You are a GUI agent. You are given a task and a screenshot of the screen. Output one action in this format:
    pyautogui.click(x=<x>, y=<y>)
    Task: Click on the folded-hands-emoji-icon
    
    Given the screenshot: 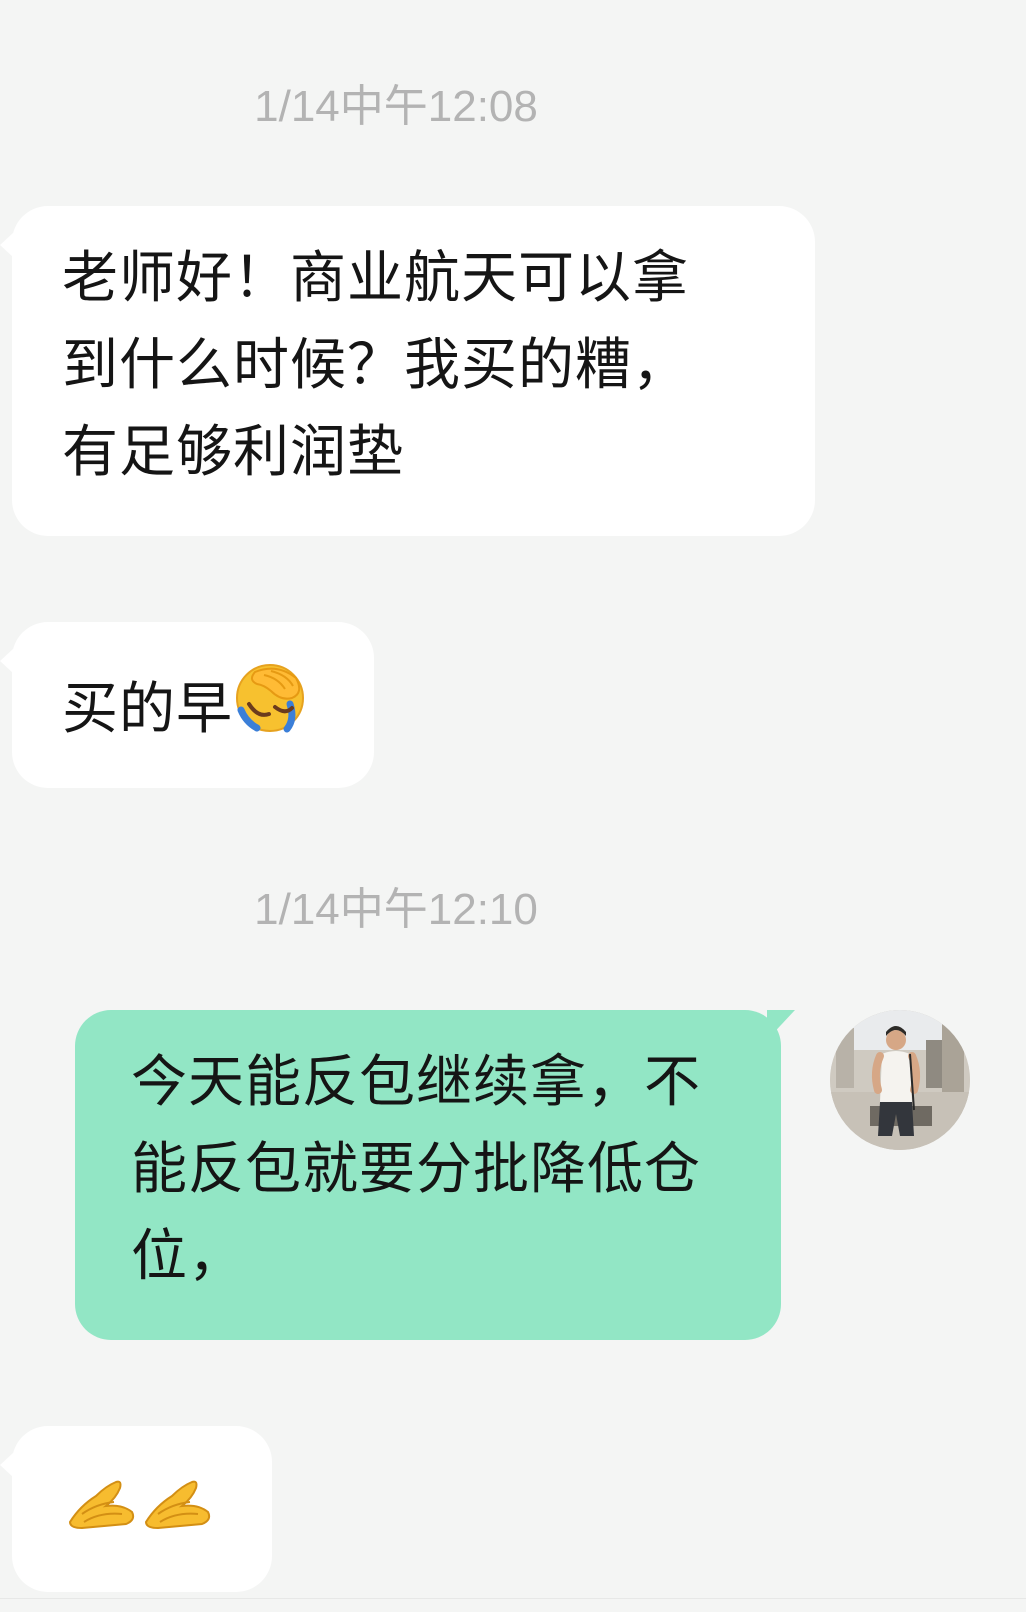 What is the action you would take?
    pyautogui.click(x=137, y=1510)
    